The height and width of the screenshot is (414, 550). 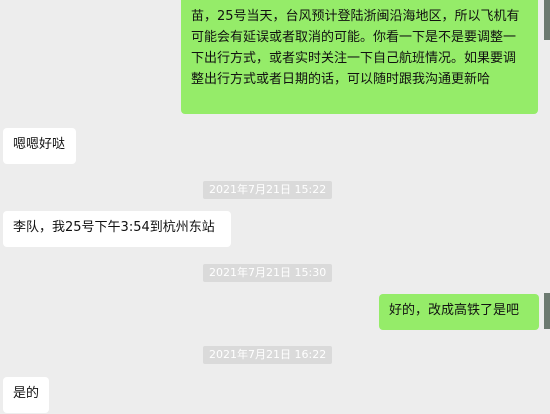 What do you see at coordinates (26, 395) in the screenshot?
I see `message-bubble-incoming: 是的` at bounding box center [26, 395].